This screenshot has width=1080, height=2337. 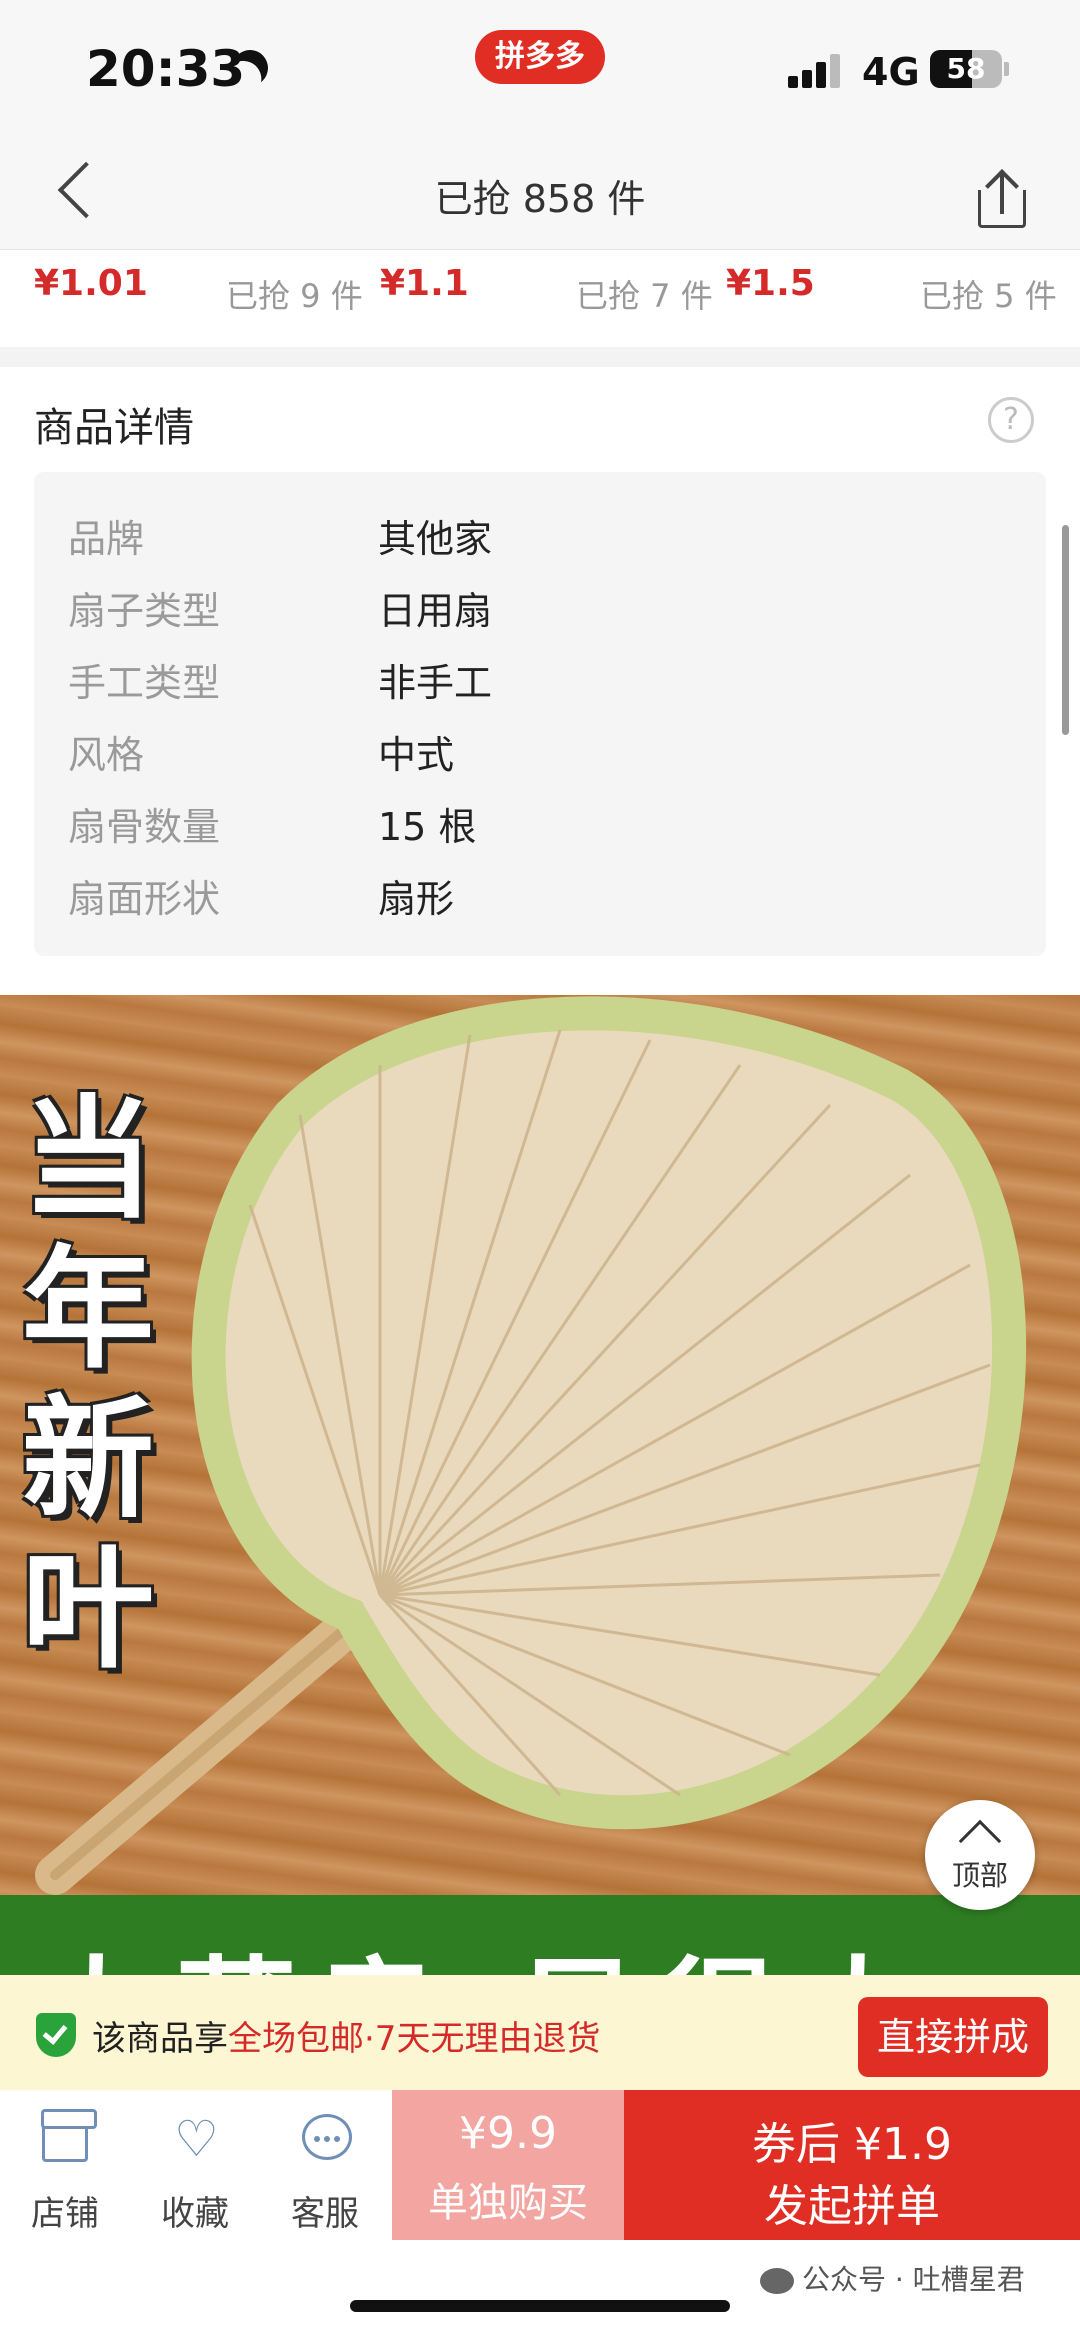 What do you see at coordinates (891, 72) in the screenshot?
I see `network-label: 4G` at bounding box center [891, 72].